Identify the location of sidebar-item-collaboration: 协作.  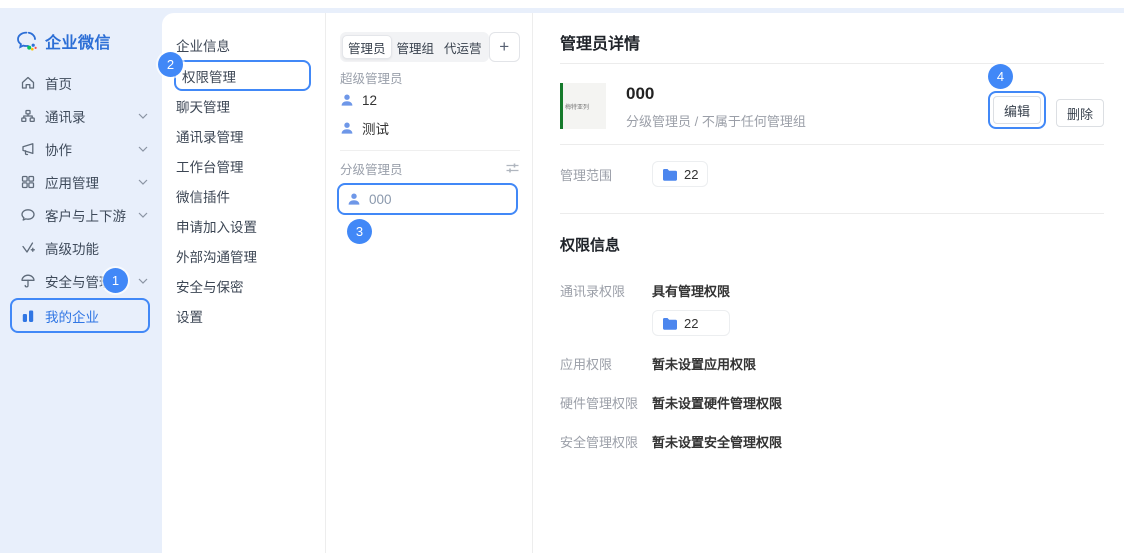
(81, 148).